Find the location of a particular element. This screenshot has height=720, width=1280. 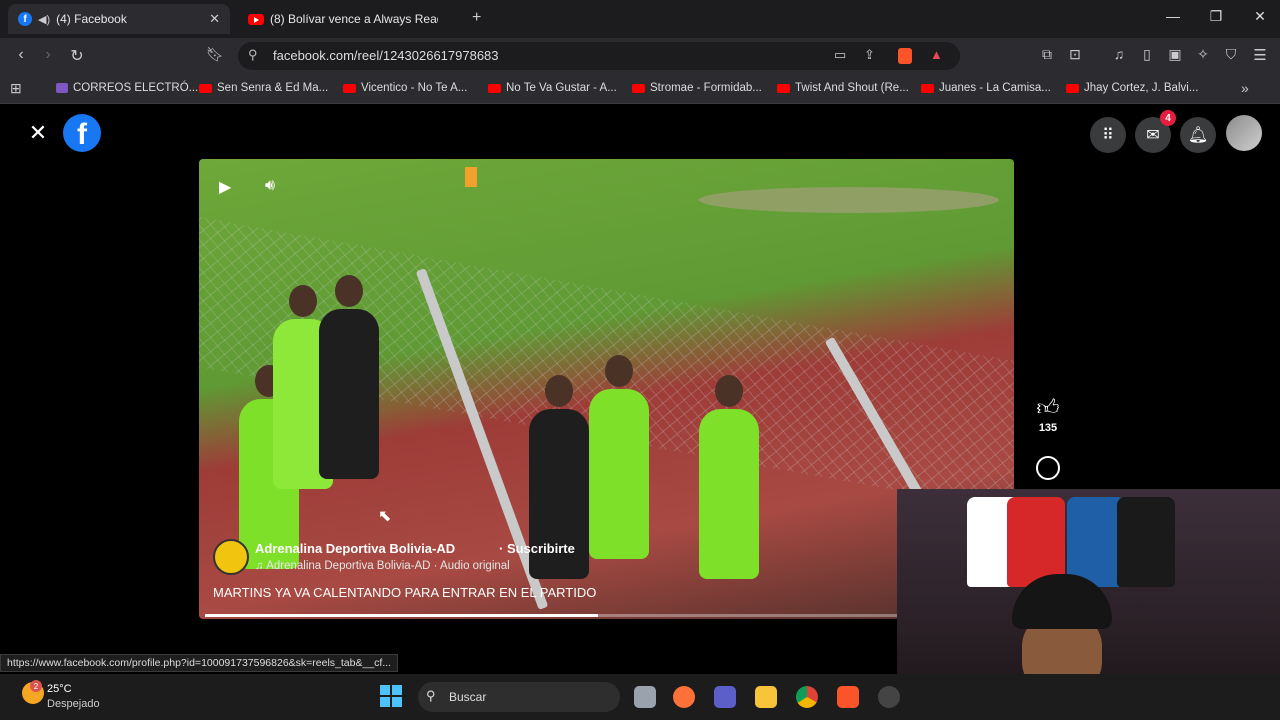

vpn-icon: ⛉ is located at coordinates (1231, 54).